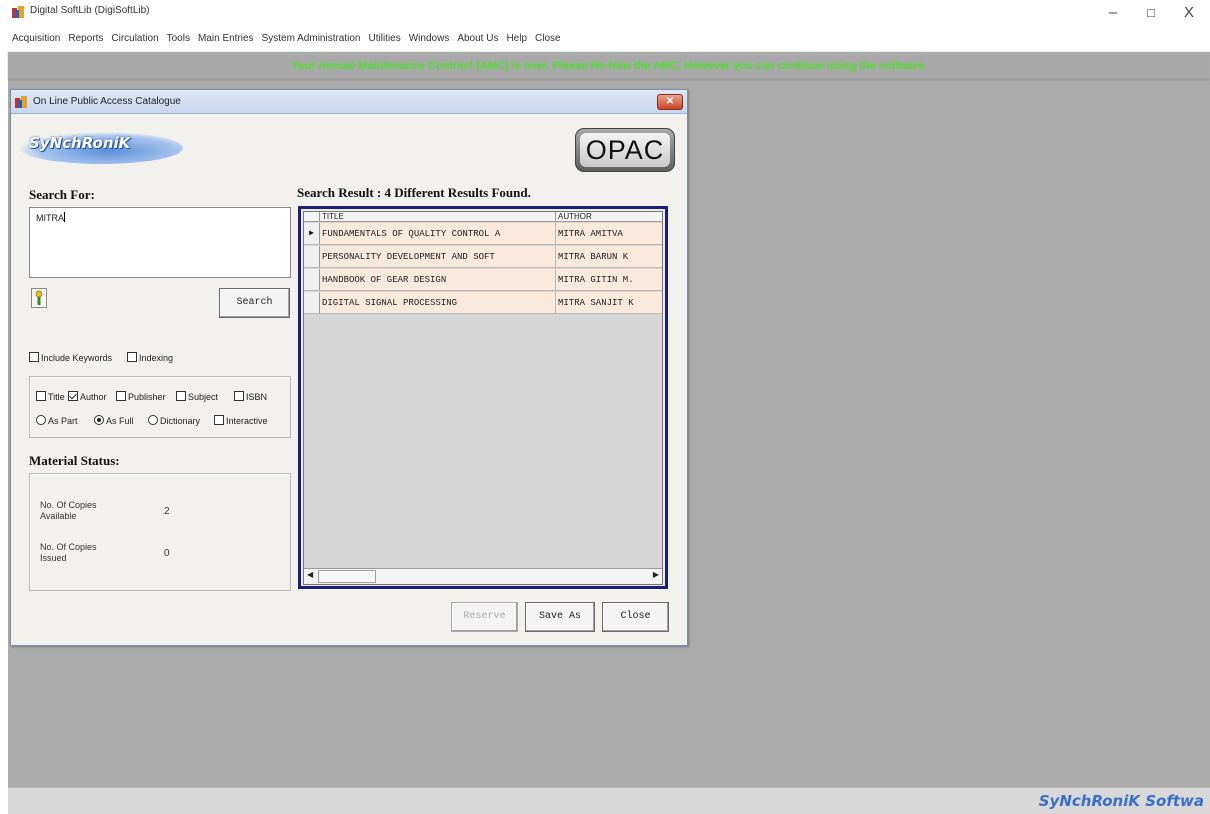  What do you see at coordinates (1151, 12) in the screenshot?
I see `maximize-button: □` at bounding box center [1151, 12].